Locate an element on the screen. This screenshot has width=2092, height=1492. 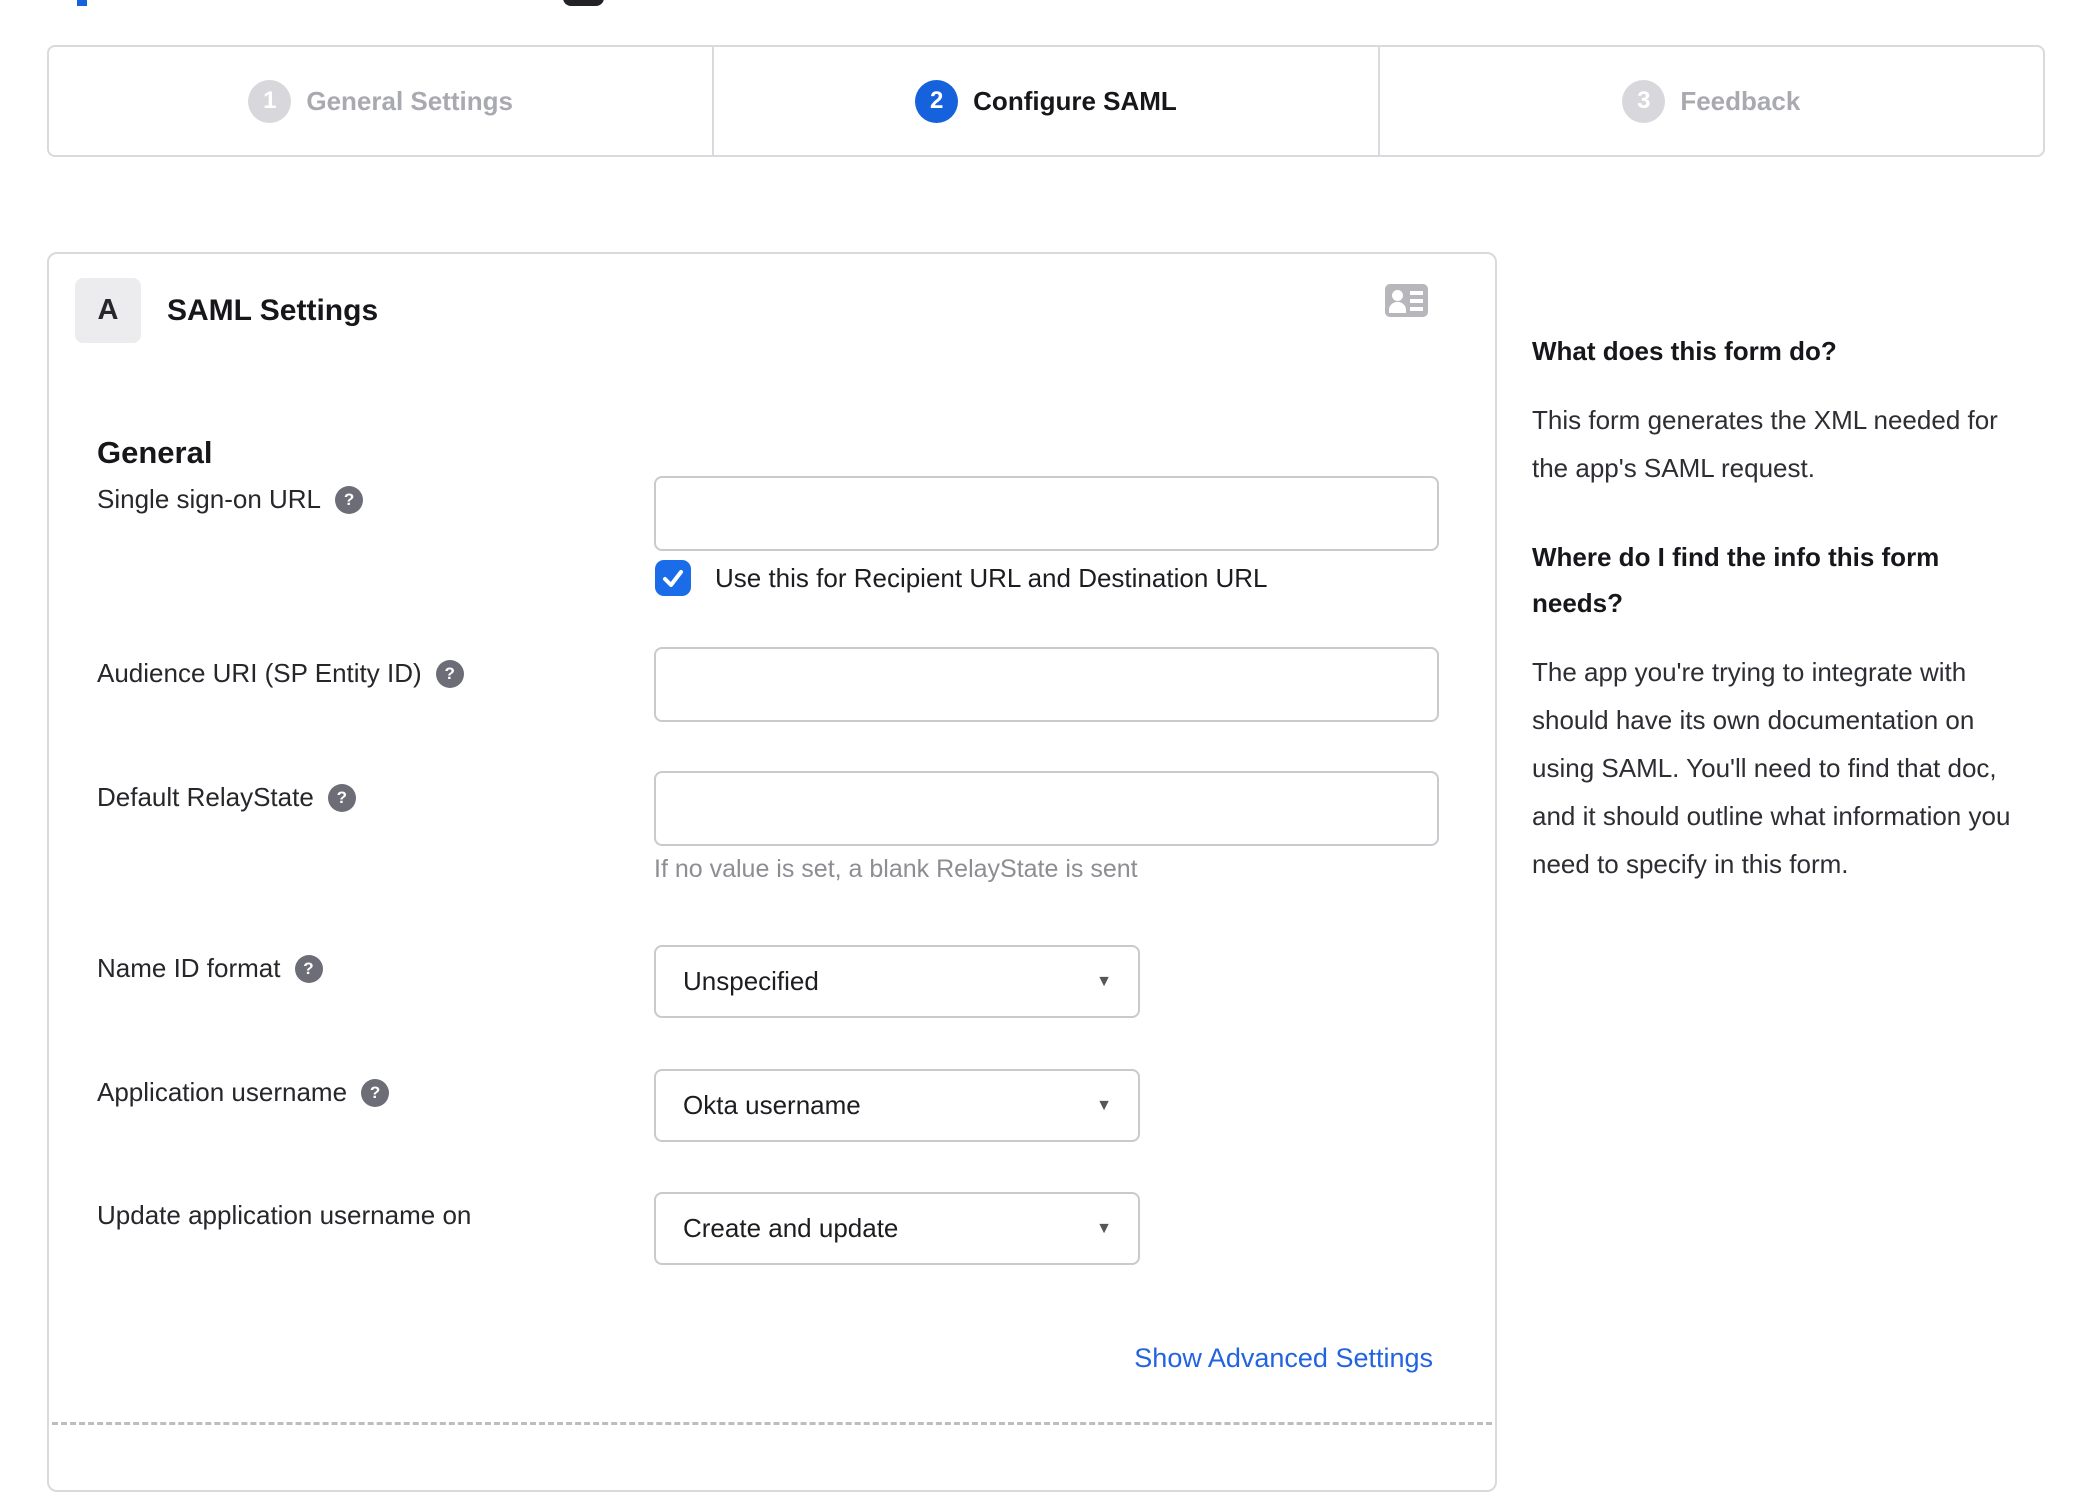
cutoff-icon-fragment is located at coordinates (583, 3).